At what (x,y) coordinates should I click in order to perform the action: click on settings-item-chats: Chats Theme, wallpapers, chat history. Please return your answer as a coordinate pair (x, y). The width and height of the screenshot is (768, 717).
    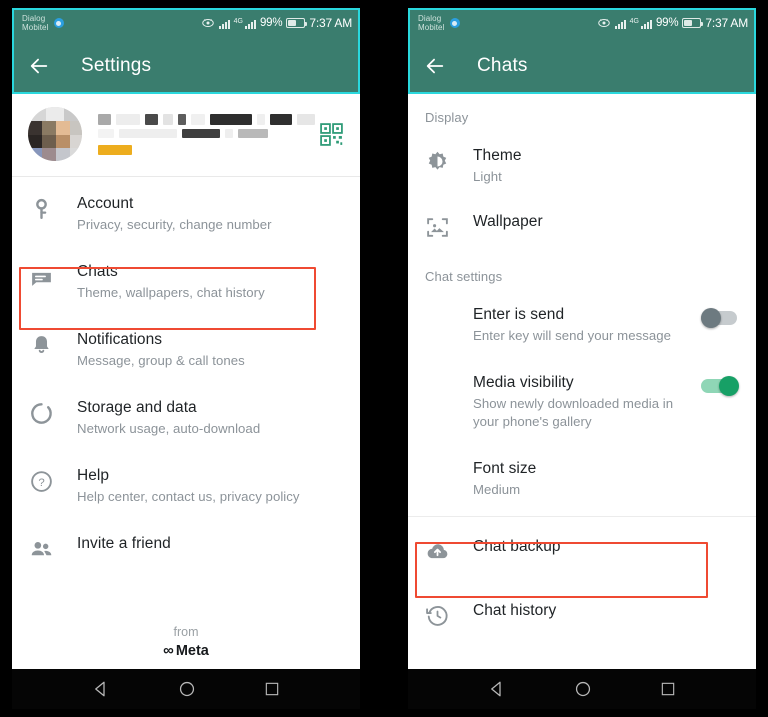
    Looking at the image, I should click on (186, 281).